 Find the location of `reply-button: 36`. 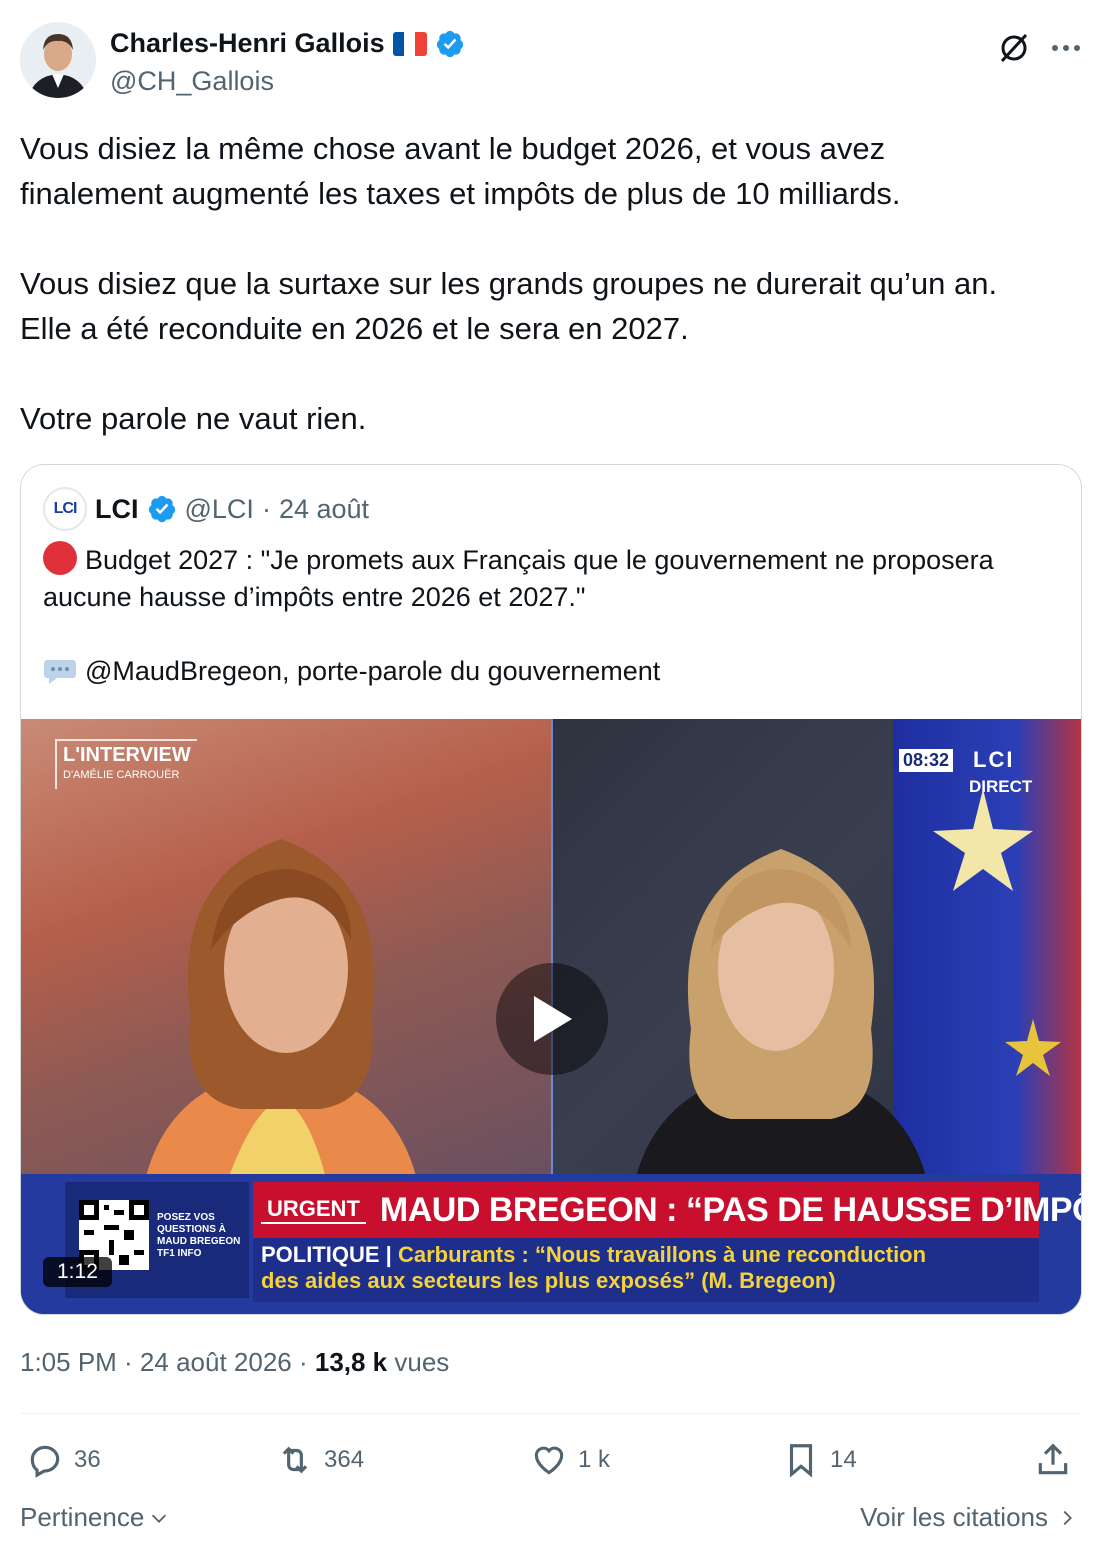

reply-button: 36 is located at coordinates (63, 1460).